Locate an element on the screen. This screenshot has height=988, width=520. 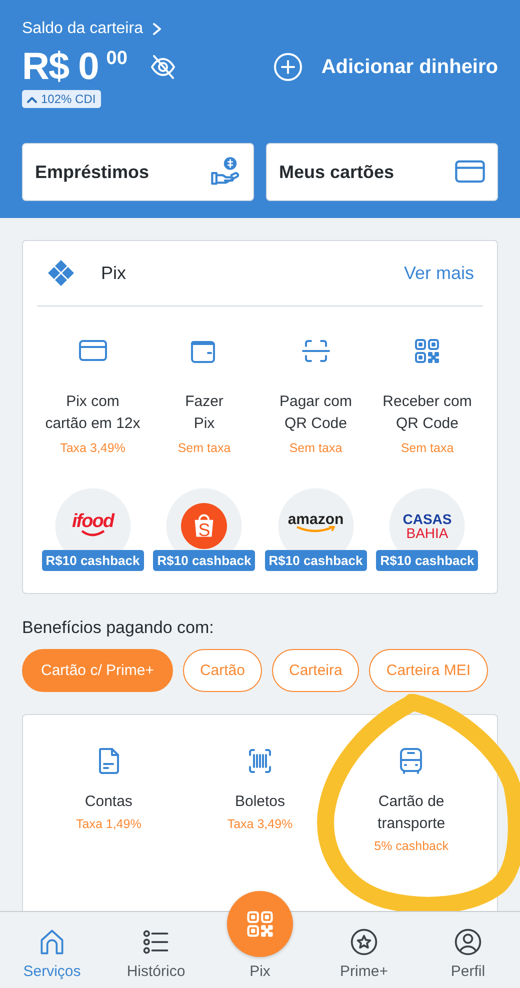
logo-text: CASAS BAHIA is located at coordinates (427, 526).